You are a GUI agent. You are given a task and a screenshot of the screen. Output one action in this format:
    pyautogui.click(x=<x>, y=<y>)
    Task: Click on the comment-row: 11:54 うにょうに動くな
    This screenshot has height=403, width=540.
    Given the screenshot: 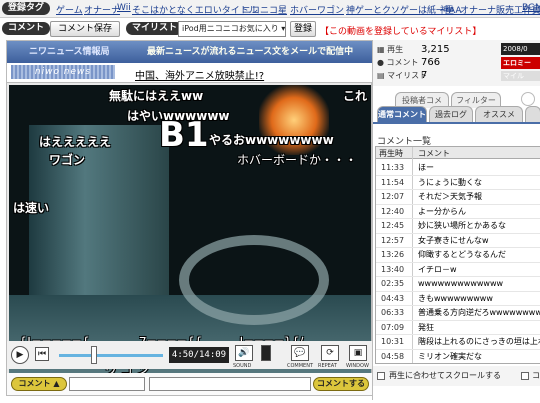 What is the action you would take?
    pyautogui.click(x=458, y=182)
    